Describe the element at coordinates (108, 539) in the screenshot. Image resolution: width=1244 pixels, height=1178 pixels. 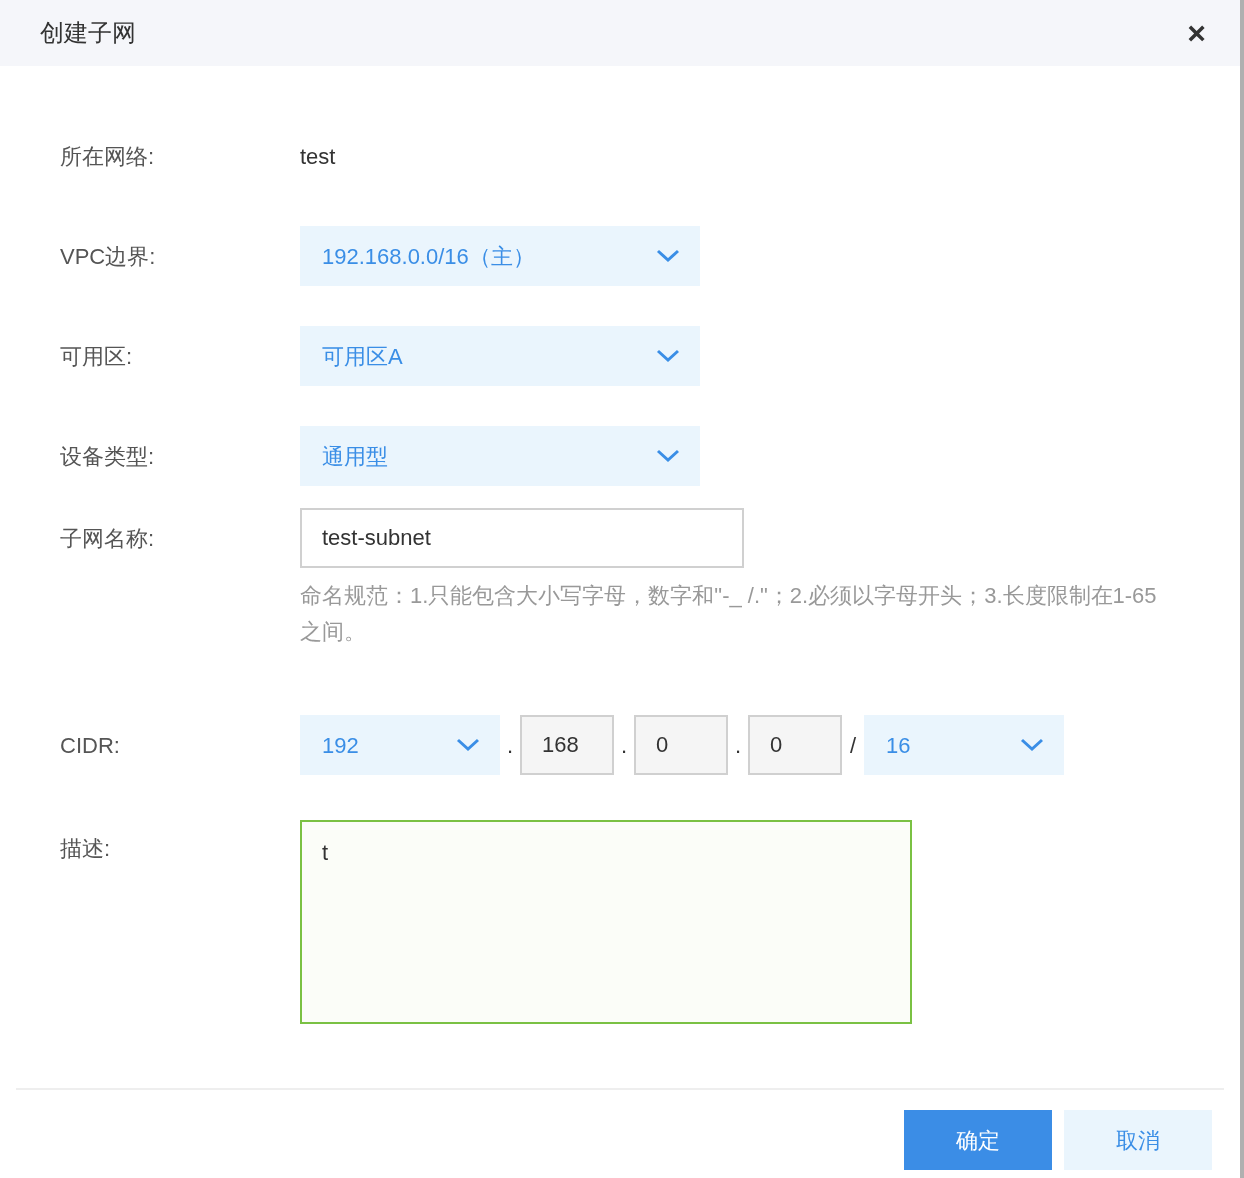
I see `field-label: 子网名称:` at that location.